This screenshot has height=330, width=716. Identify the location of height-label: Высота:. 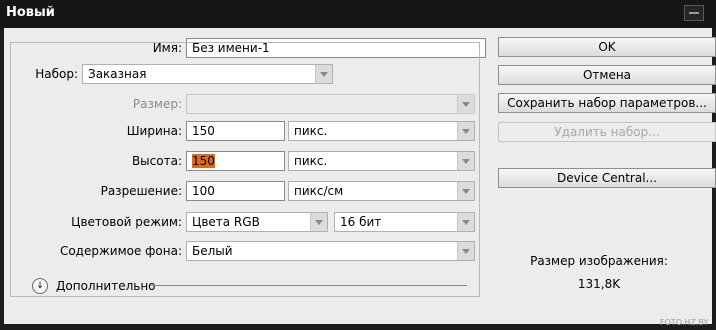
(156, 161).